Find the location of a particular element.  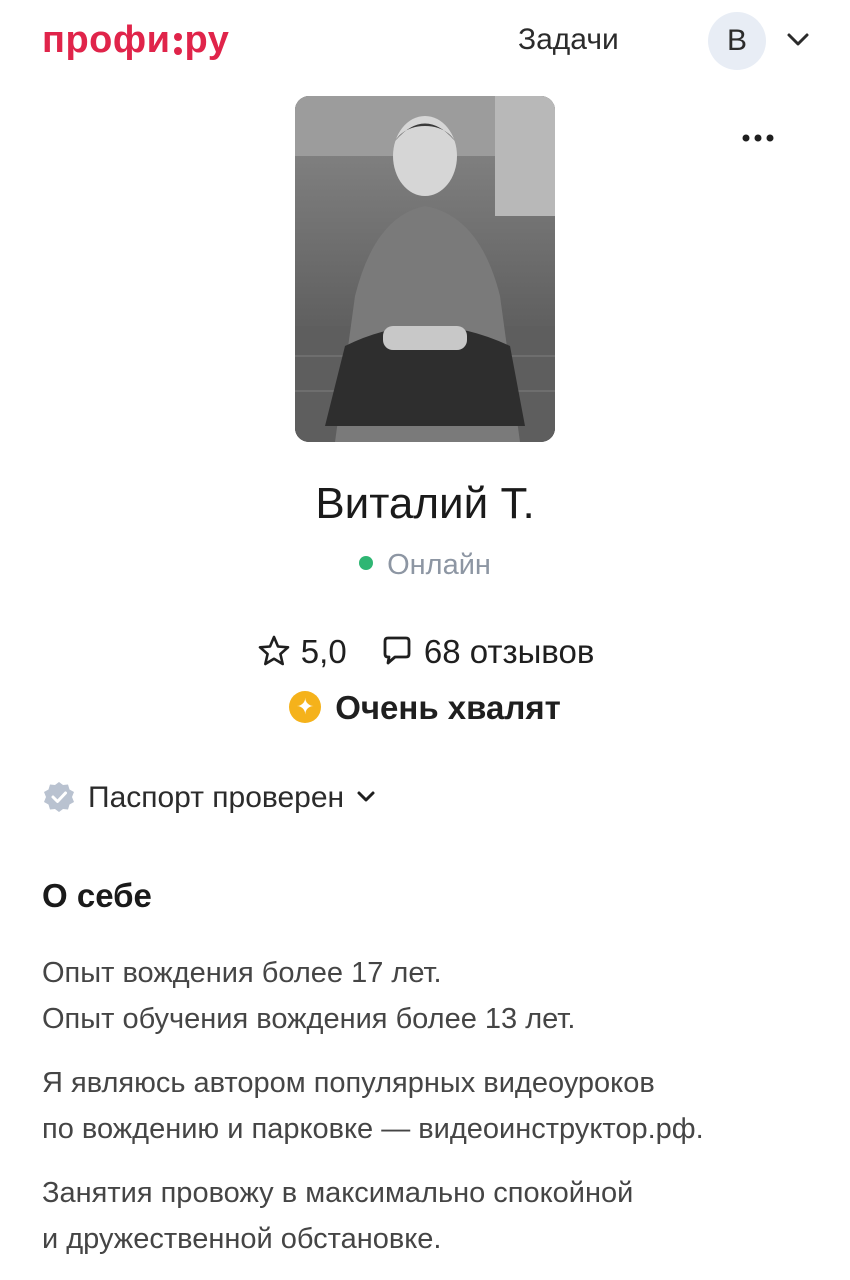

profi-logo: профи ру is located at coordinates (135, 40).